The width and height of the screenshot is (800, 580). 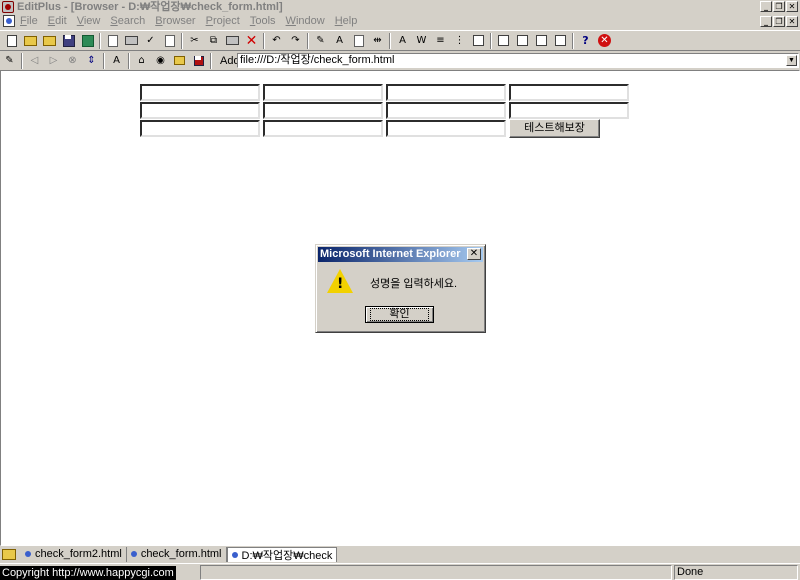 I want to click on save-icon, so click(x=68, y=40).